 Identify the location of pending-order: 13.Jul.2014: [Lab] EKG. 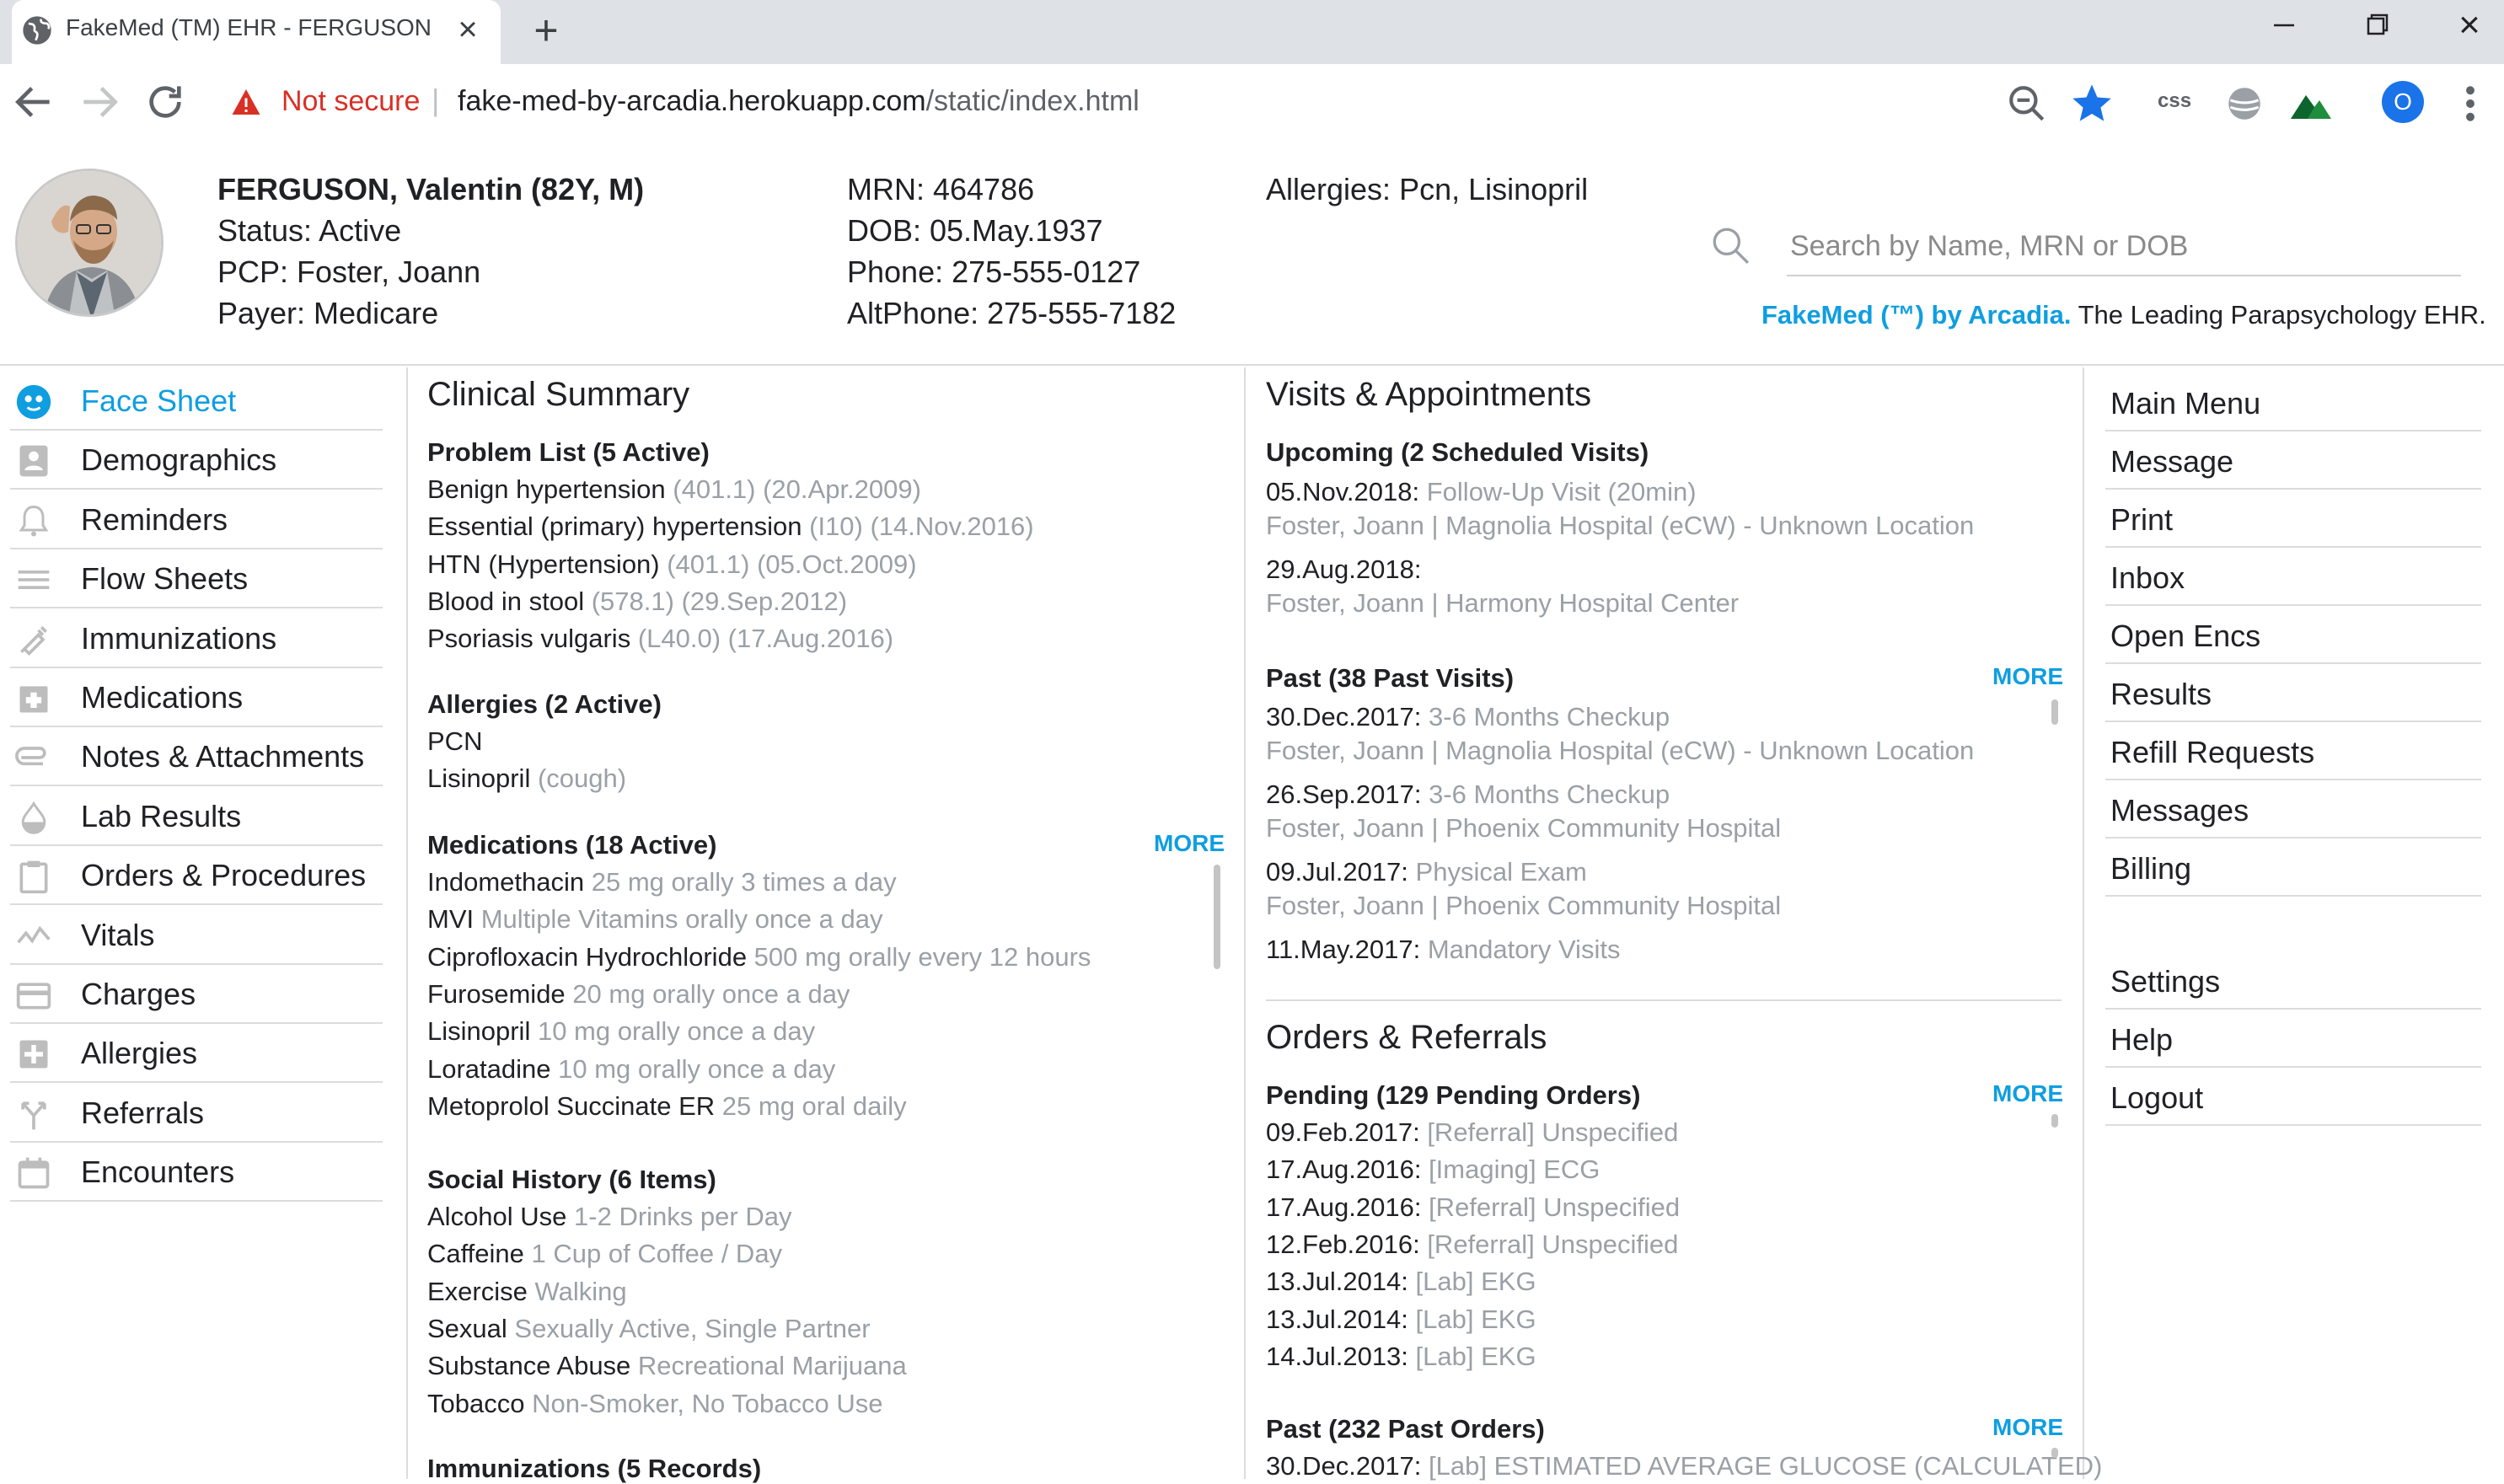
(1401, 1320).